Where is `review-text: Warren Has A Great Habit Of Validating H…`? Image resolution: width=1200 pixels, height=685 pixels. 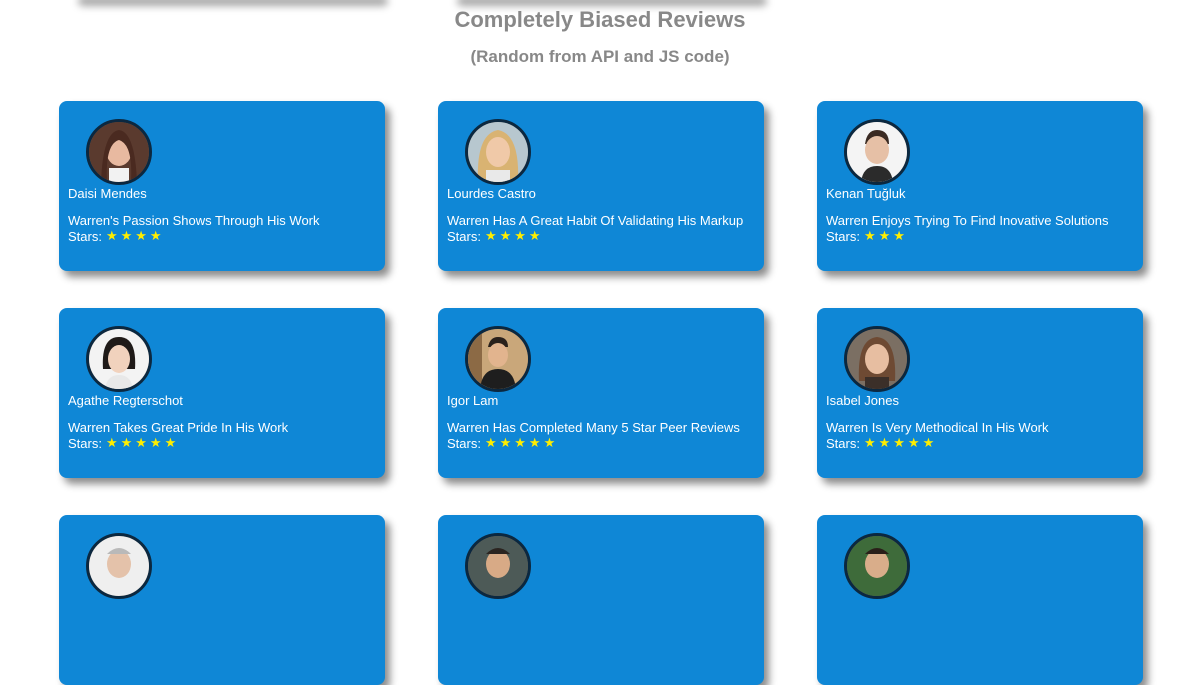 review-text: Warren Has A Great Habit Of Validating H… is located at coordinates (595, 220).